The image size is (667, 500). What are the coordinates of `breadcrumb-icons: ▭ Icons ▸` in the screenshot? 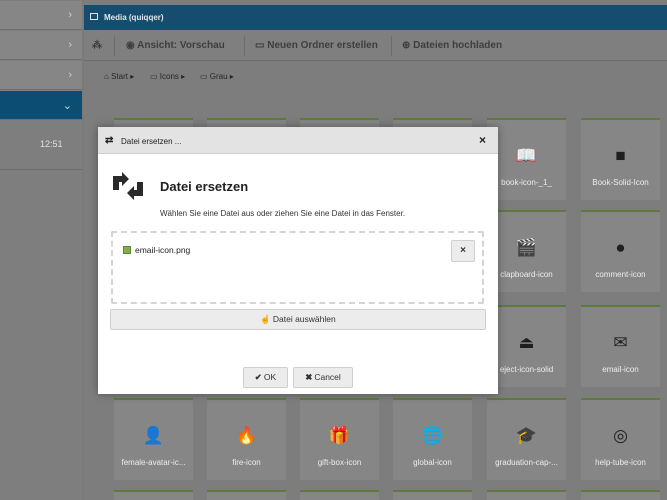 It's located at (167, 76).